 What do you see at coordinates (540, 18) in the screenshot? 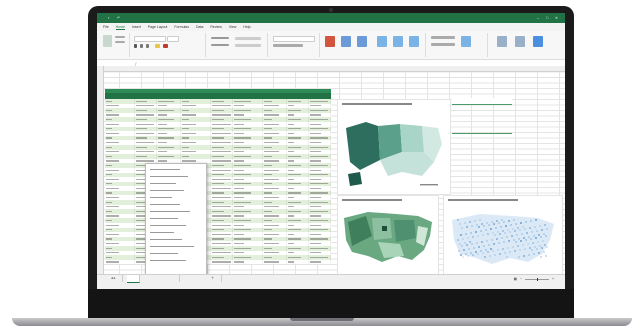
I see `minimize-icon: –` at bounding box center [540, 18].